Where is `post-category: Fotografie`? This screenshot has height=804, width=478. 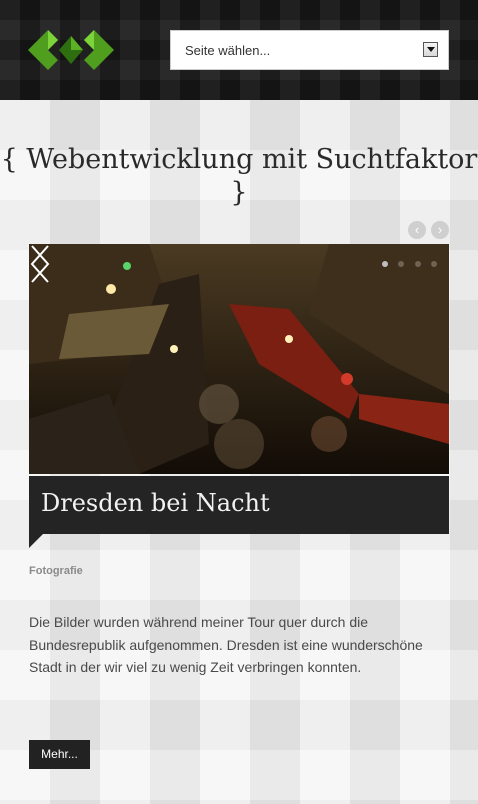 post-category: Fotografie is located at coordinates (56, 571).